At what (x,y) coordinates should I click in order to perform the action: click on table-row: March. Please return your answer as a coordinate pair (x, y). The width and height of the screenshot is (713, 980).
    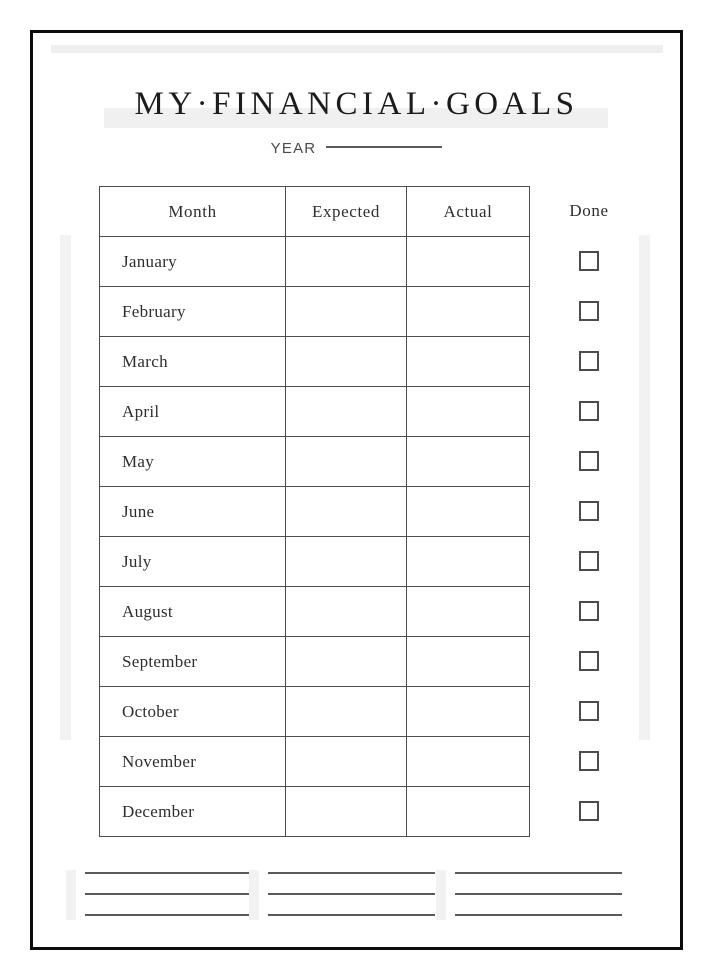
    Looking at the image, I should click on (314, 361).